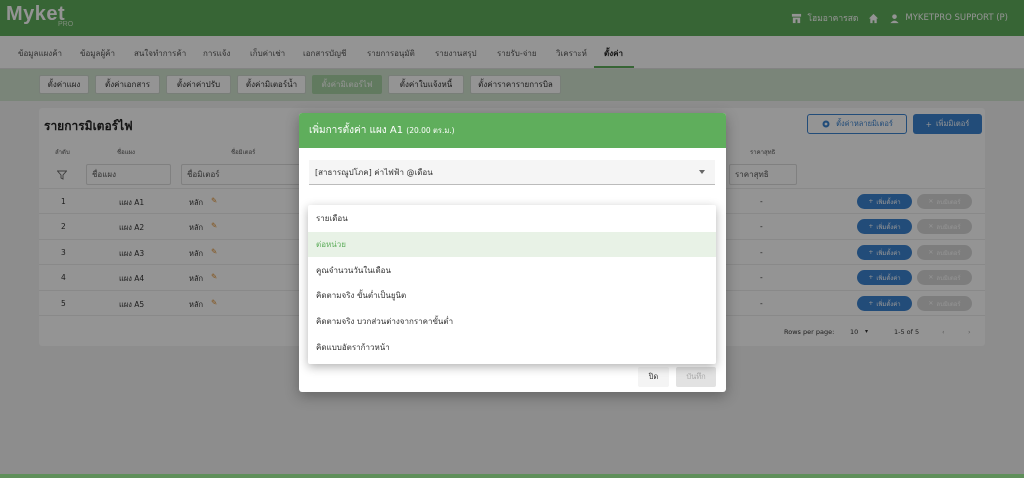  What do you see at coordinates (512, 244) in the screenshot?
I see `menu-item-per-unit: ต่อหน่วย` at bounding box center [512, 244].